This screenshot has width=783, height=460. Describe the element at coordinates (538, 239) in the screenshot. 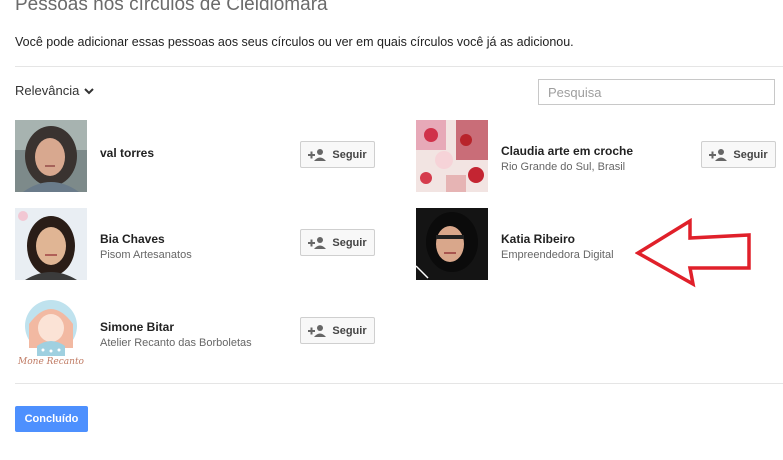

I see `person-name: Katia Ribeiro` at that location.